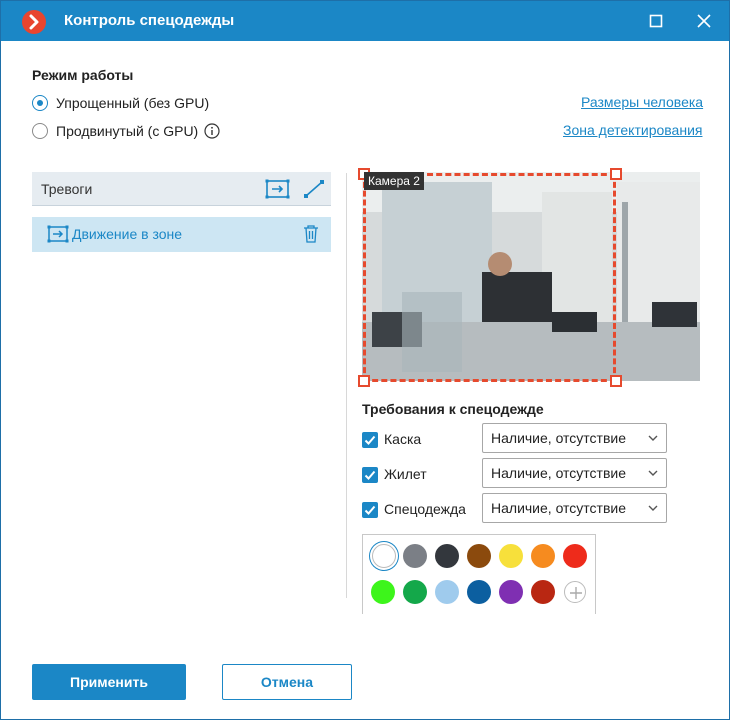 The image size is (730, 720). Describe the element at coordinates (415, 592) in the screenshot. I see `color-swatch-green` at that location.